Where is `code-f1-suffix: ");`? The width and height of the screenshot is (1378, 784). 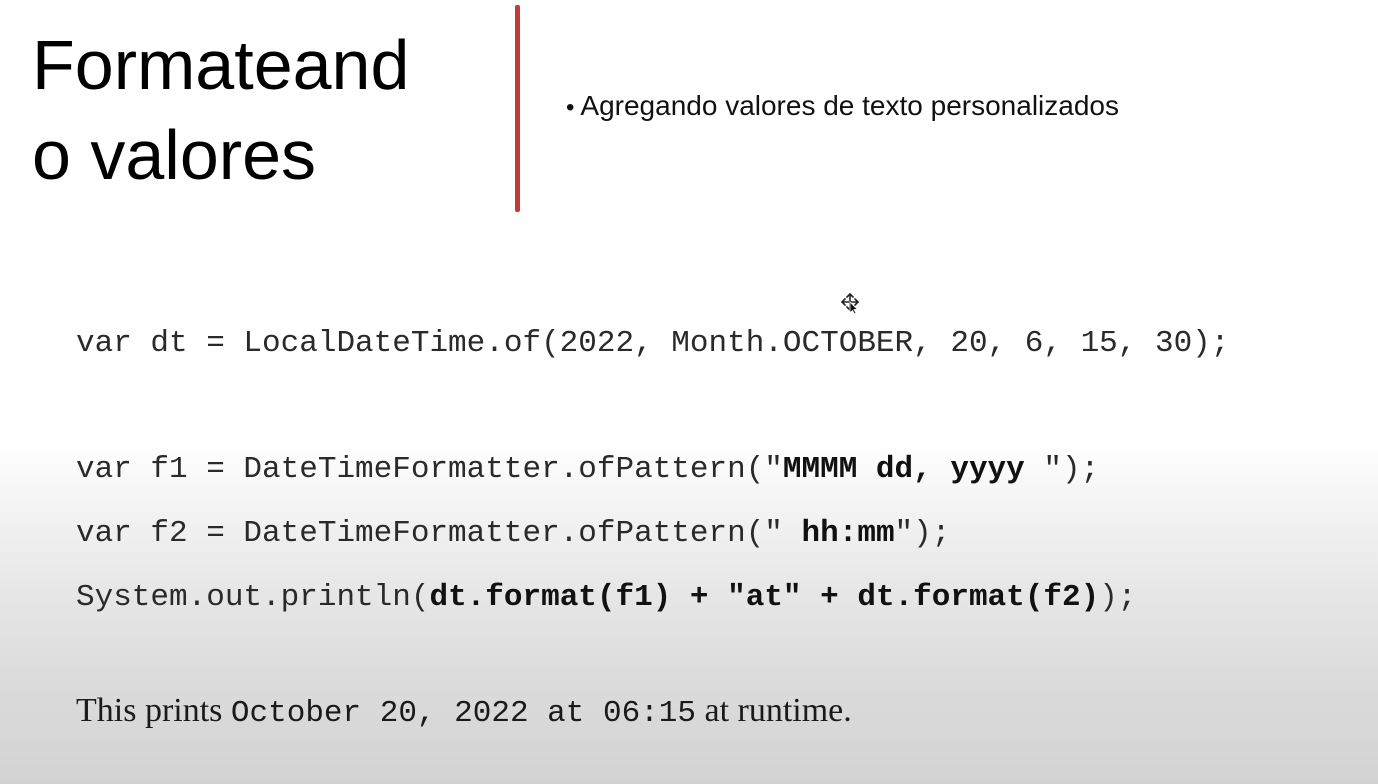 code-f1-suffix: "); is located at coordinates (1071, 469).